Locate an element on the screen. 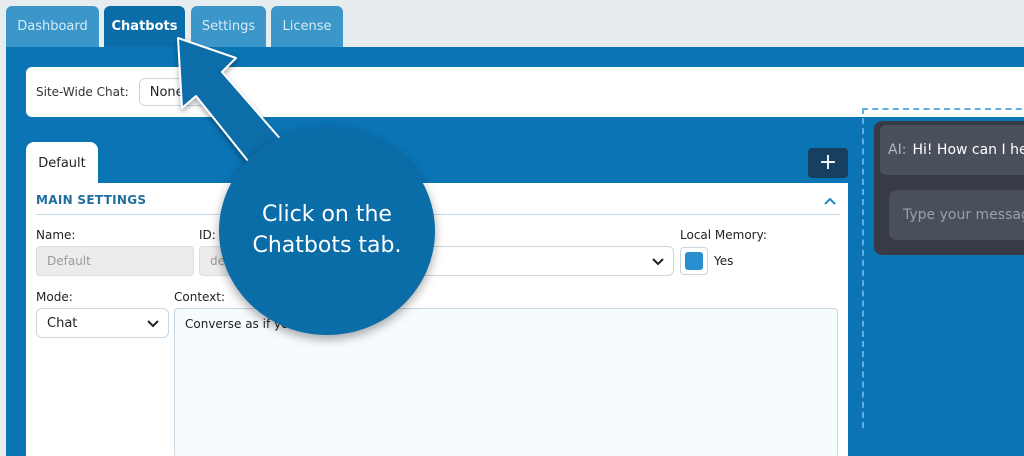  tab-chatbots: Chatbots is located at coordinates (144, 26).